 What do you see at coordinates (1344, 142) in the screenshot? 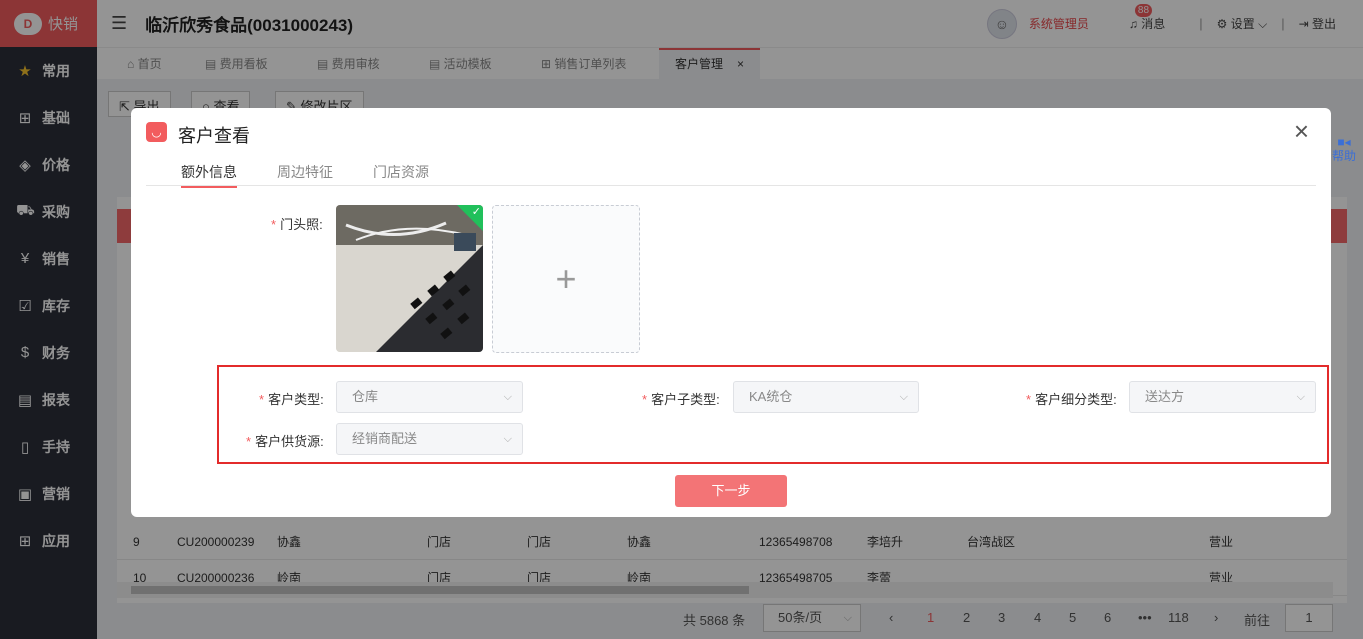
I see `video-icon: ■◂` at bounding box center [1344, 142].